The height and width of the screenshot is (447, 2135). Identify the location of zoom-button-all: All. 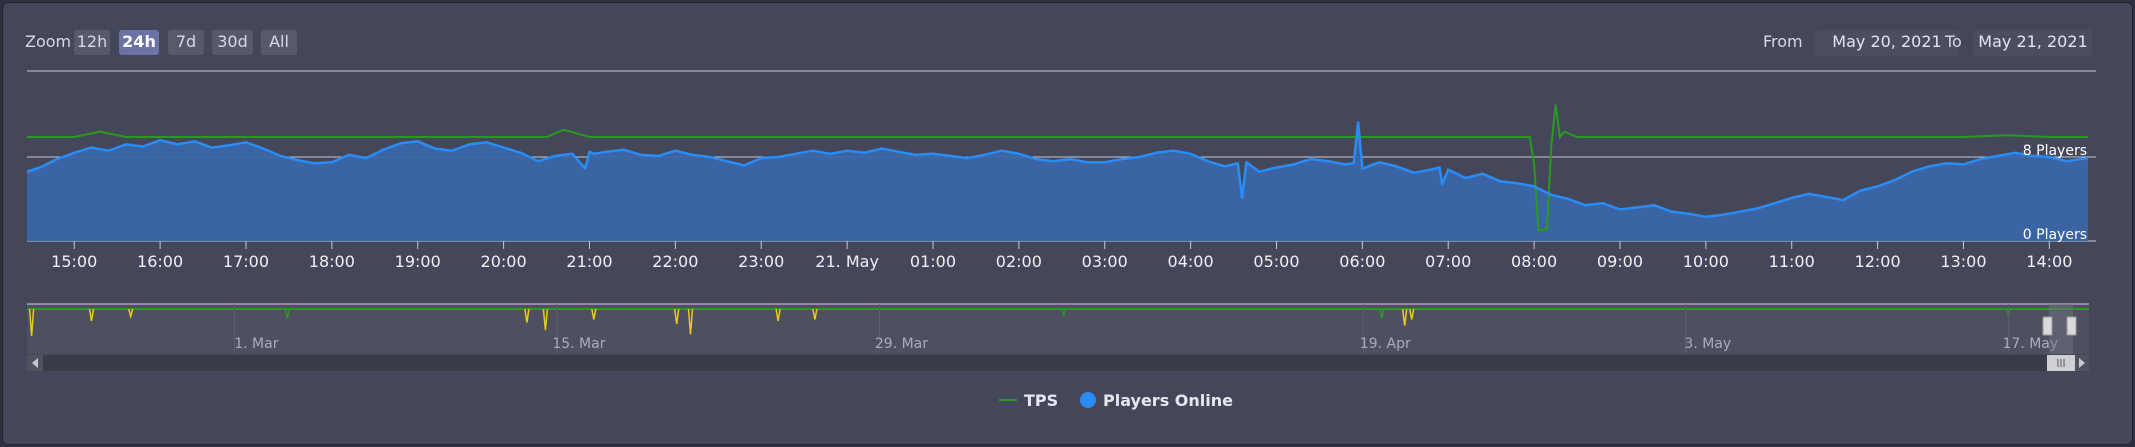
(279, 42).